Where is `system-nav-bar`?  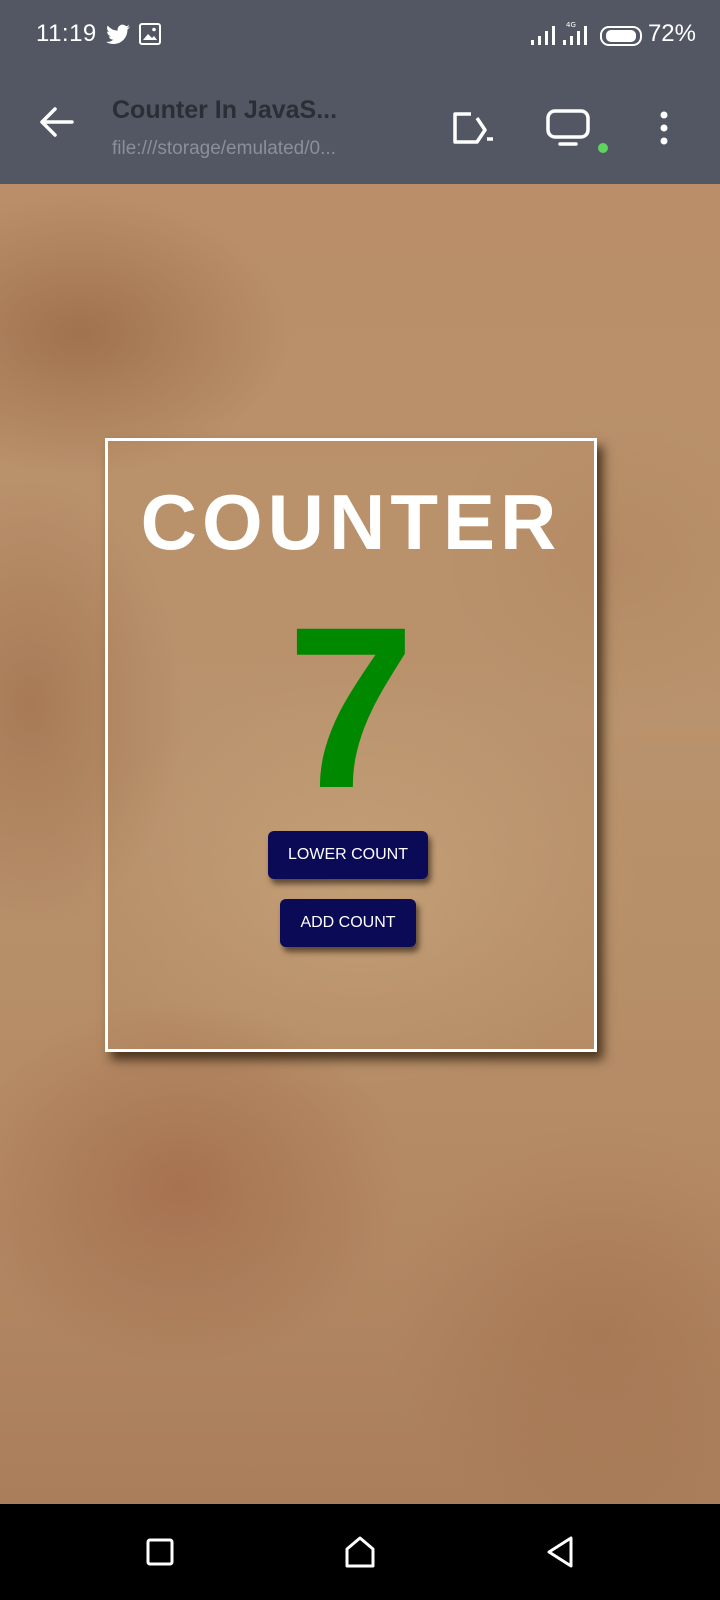 system-nav-bar is located at coordinates (360, 1552).